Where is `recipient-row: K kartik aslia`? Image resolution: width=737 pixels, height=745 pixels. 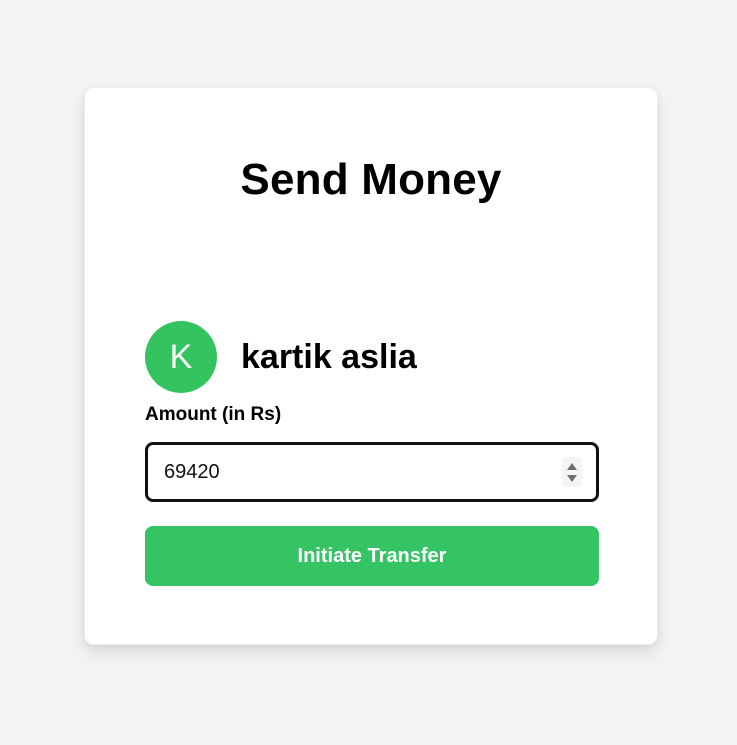
recipient-row: K kartik aslia is located at coordinates (281, 357).